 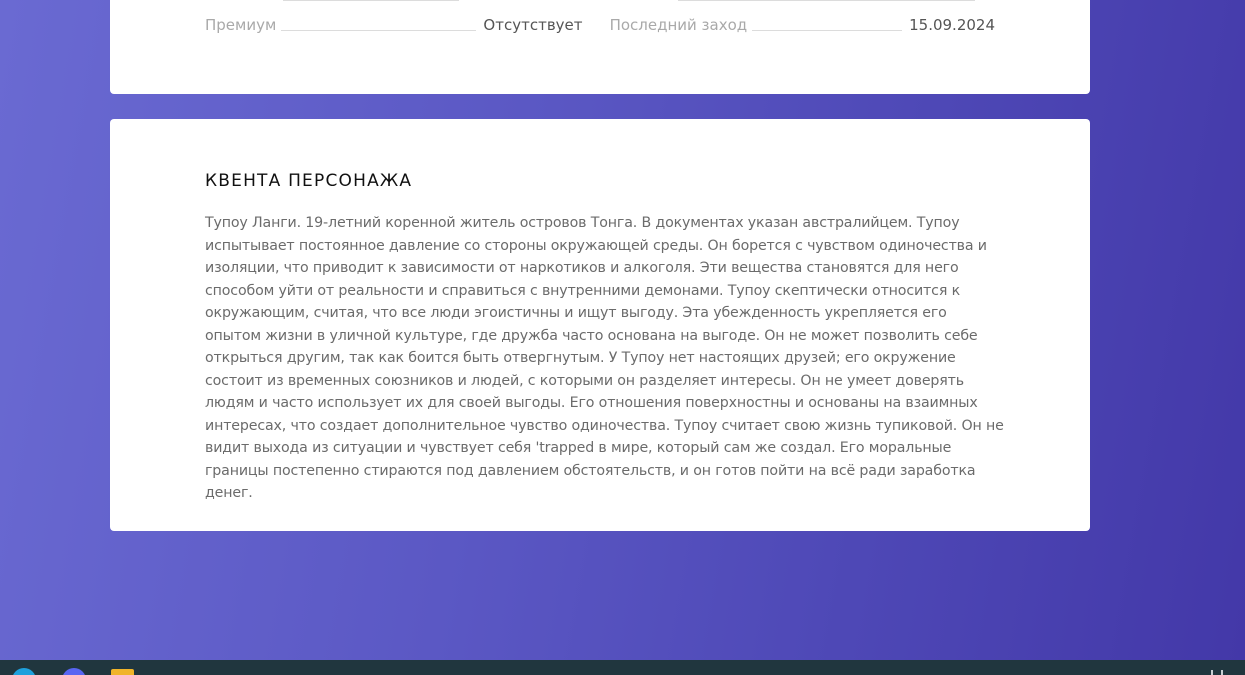 I want to click on browser-icon, so click(x=24, y=671).